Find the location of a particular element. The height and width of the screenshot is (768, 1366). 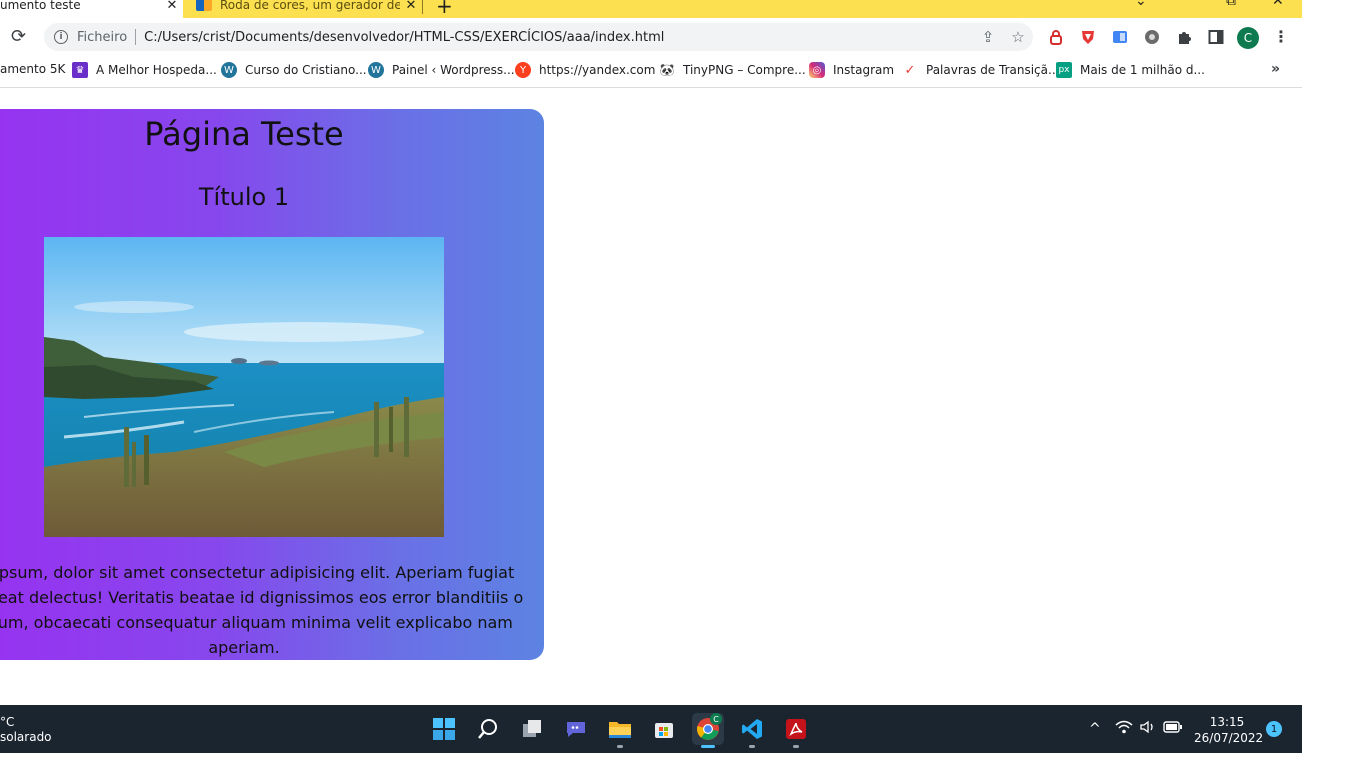

bookmark-item: amento 5K is located at coordinates (32, 69).